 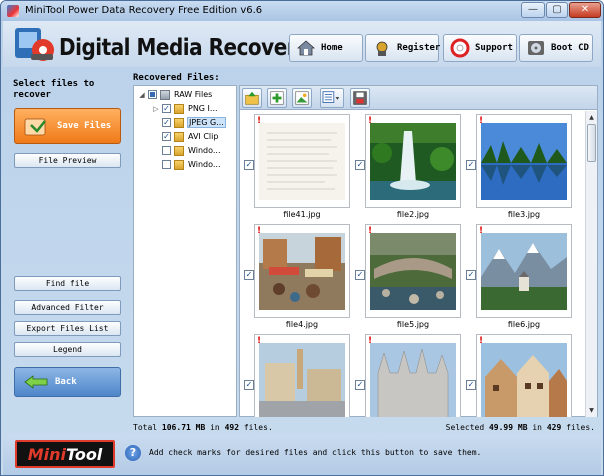 I want to click on save-view-button, so click(x=360, y=98).